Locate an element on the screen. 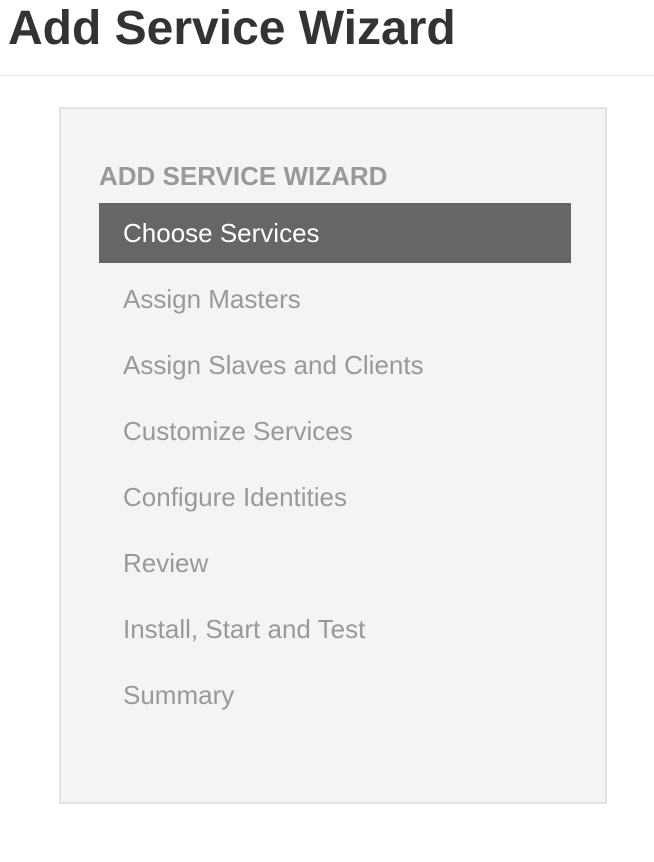  step-choose-services: Choose Services is located at coordinates (335, 233).